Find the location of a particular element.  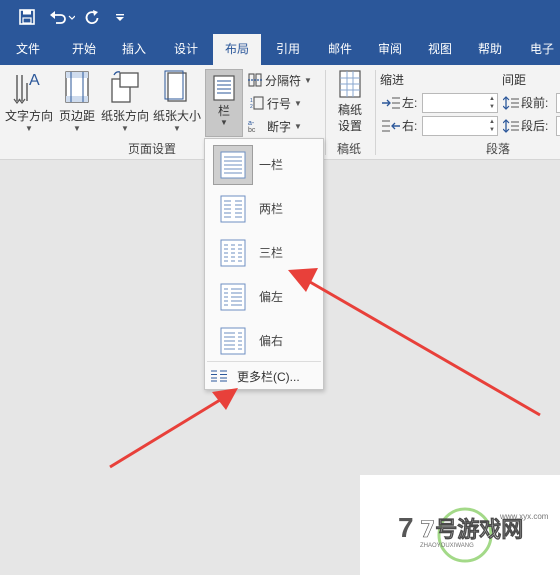

tab-references: 引用 is located at coordinates (288, 49).